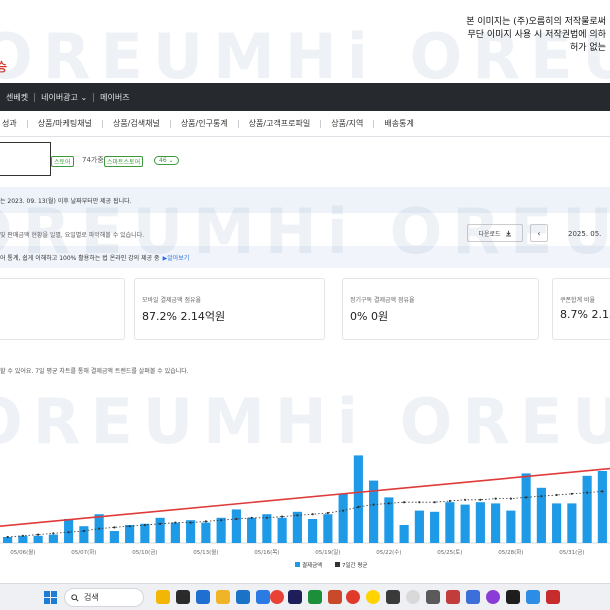 Image resolution: width=610 pixels, height=610 pixels. Describe the element at coordinates (337, 564) in the screenshot. I see `legend-swatch-average` at that location.